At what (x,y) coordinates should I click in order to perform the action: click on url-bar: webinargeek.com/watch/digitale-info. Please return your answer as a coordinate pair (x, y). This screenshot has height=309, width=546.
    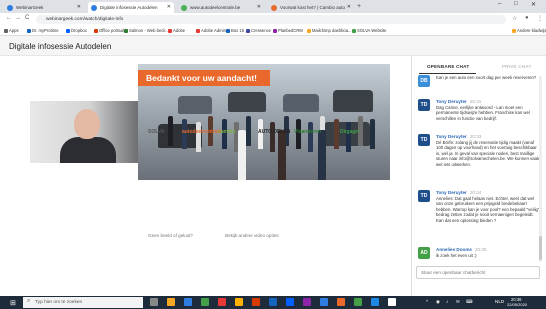
    Looking at the image, I should click on (271, 19).